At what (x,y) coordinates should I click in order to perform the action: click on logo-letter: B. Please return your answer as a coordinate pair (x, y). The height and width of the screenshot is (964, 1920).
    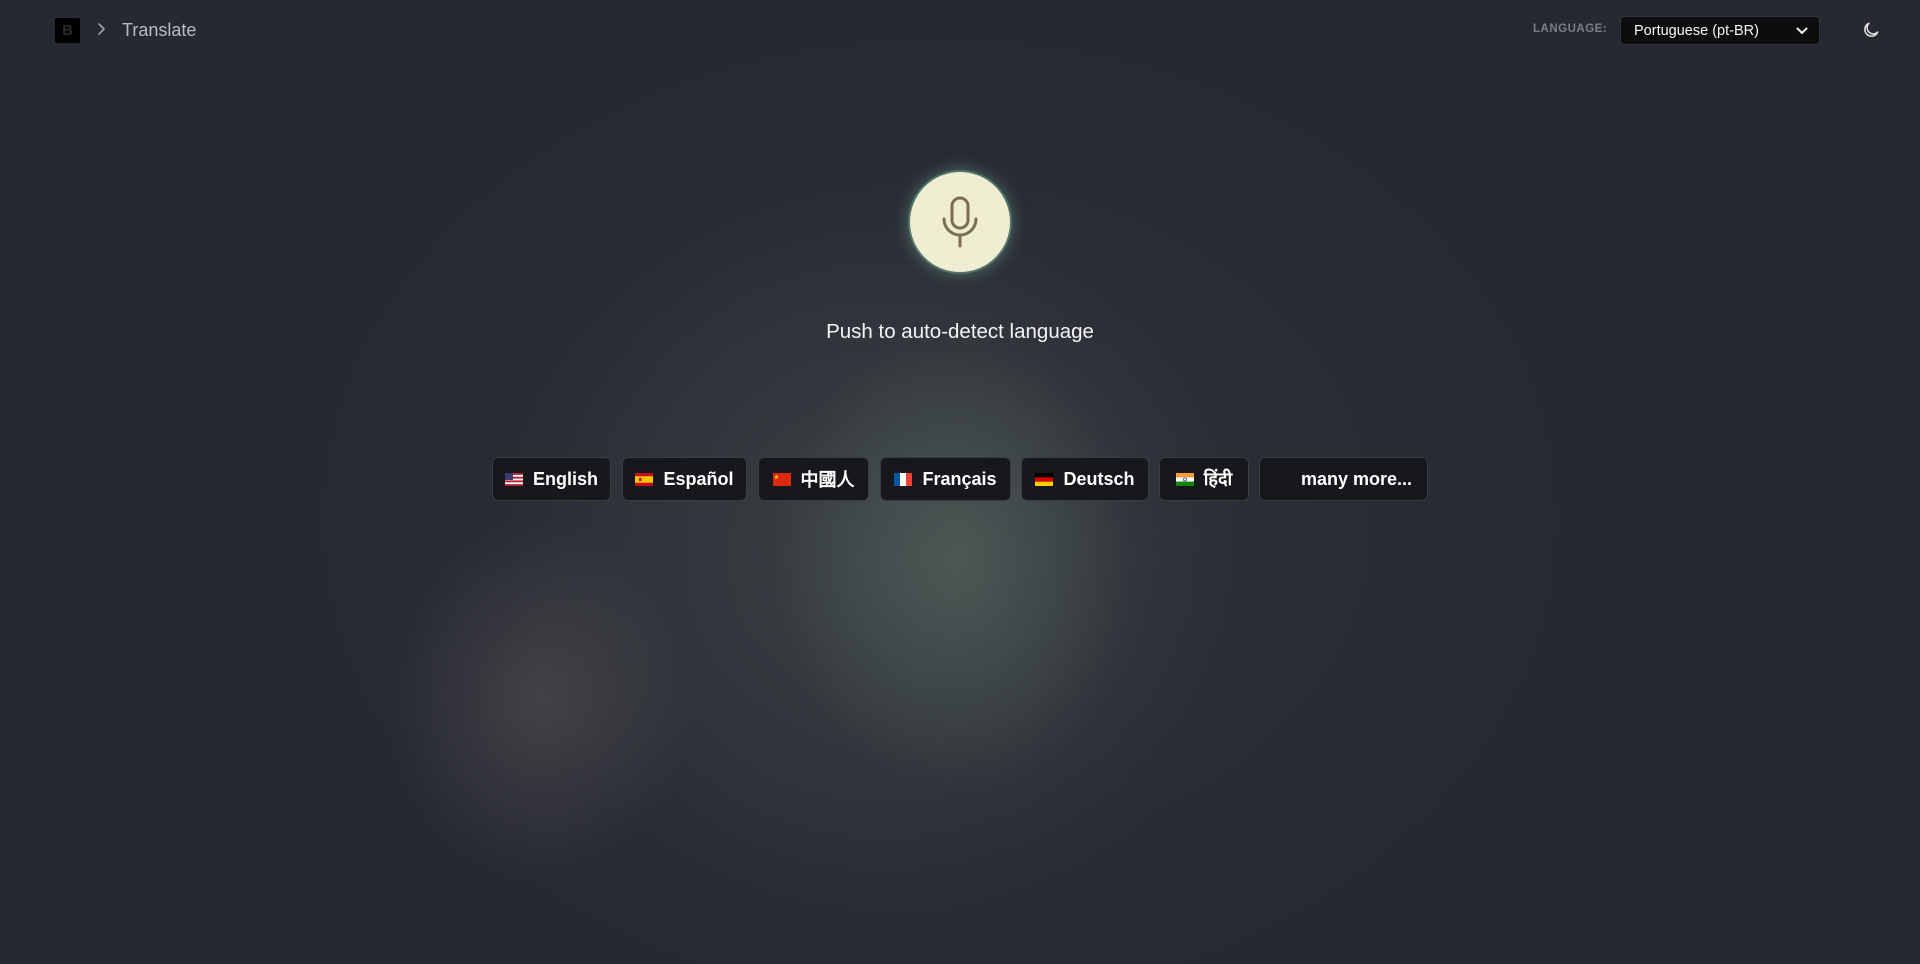
    Looking at the image, I should click on (67, 30).